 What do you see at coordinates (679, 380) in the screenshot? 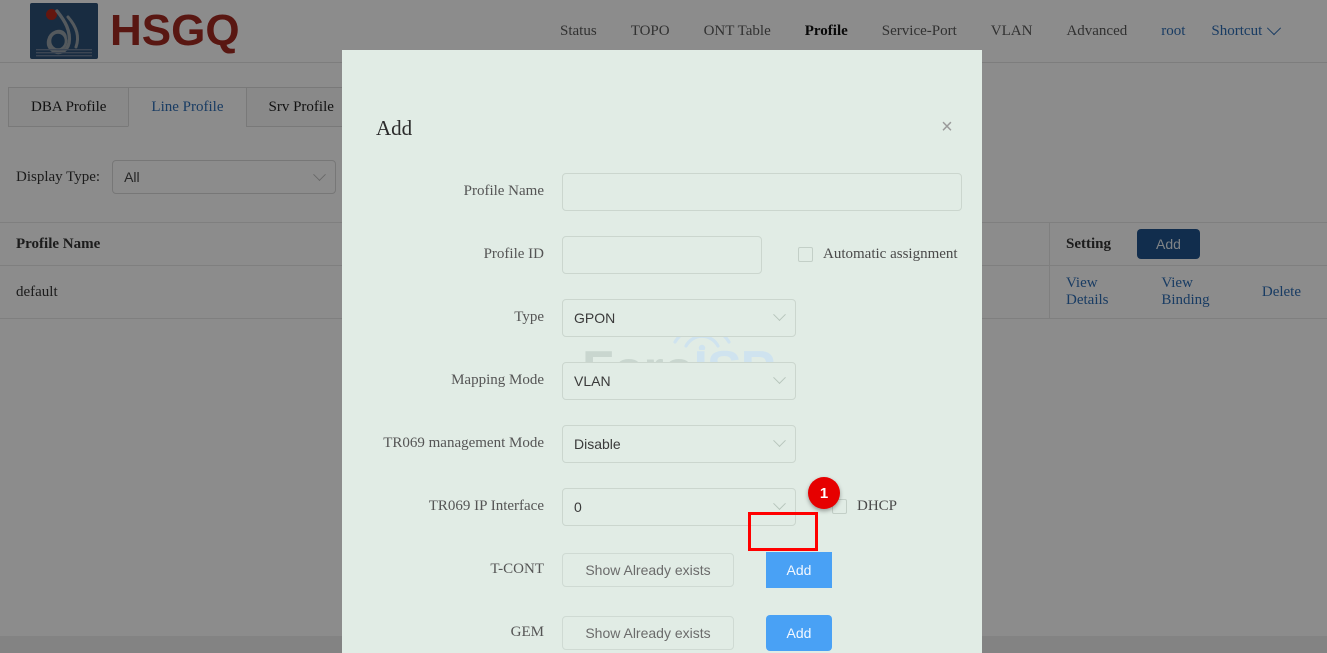
I see `mapping-mode-select: VLAN` at bounding box center [679, 380].